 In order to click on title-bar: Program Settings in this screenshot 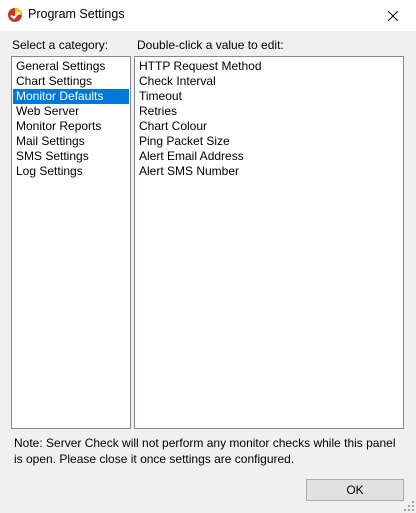, I will do `click(208, 15)`.